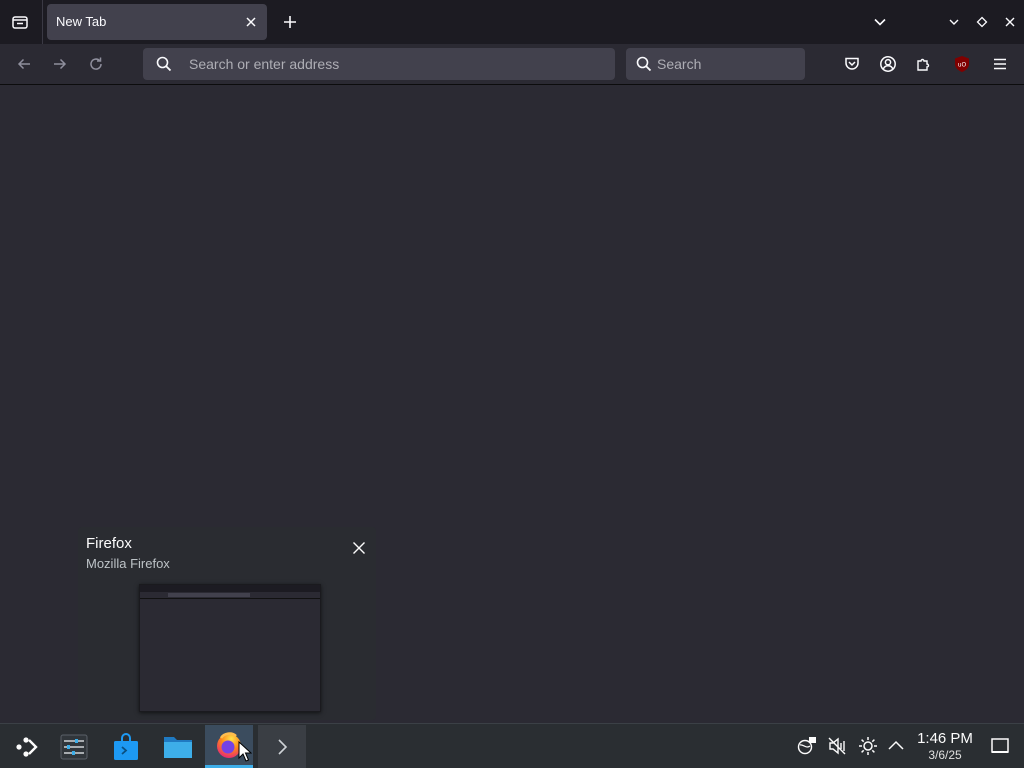 The width and height of the screenshot is (1024, 768). I want to click on tab-list-icon, so click(20, 22).